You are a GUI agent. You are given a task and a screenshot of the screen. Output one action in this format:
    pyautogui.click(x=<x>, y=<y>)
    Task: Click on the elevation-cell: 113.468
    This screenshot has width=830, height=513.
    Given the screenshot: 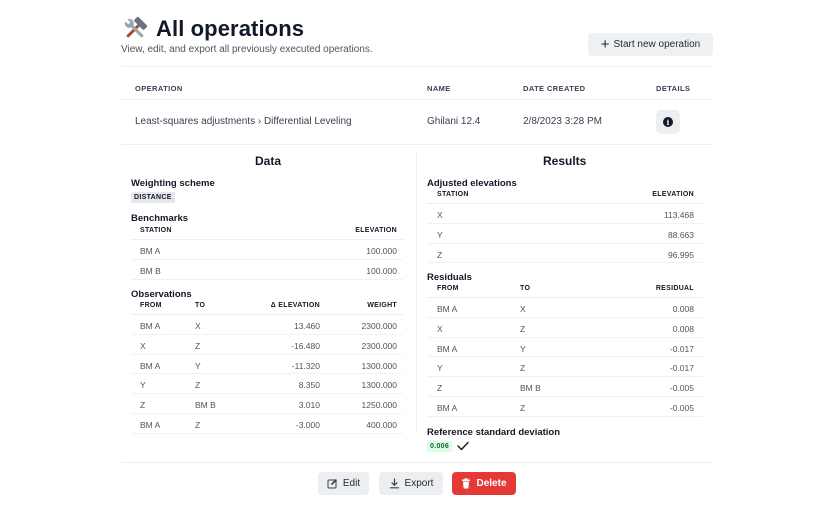 What is the action you would take?
    pyautogui.click(x=678, y=215)
    